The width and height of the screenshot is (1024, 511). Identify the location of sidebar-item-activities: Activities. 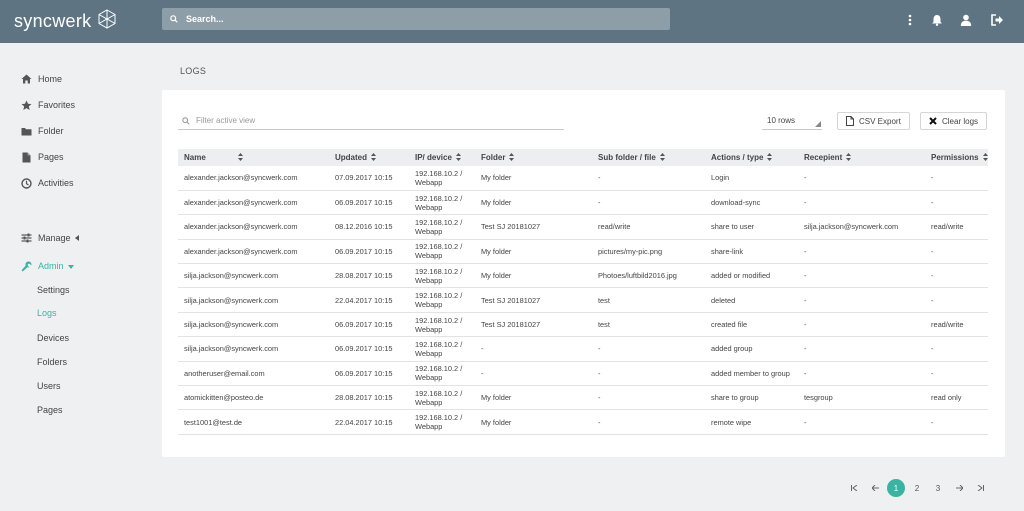
(47, 183).